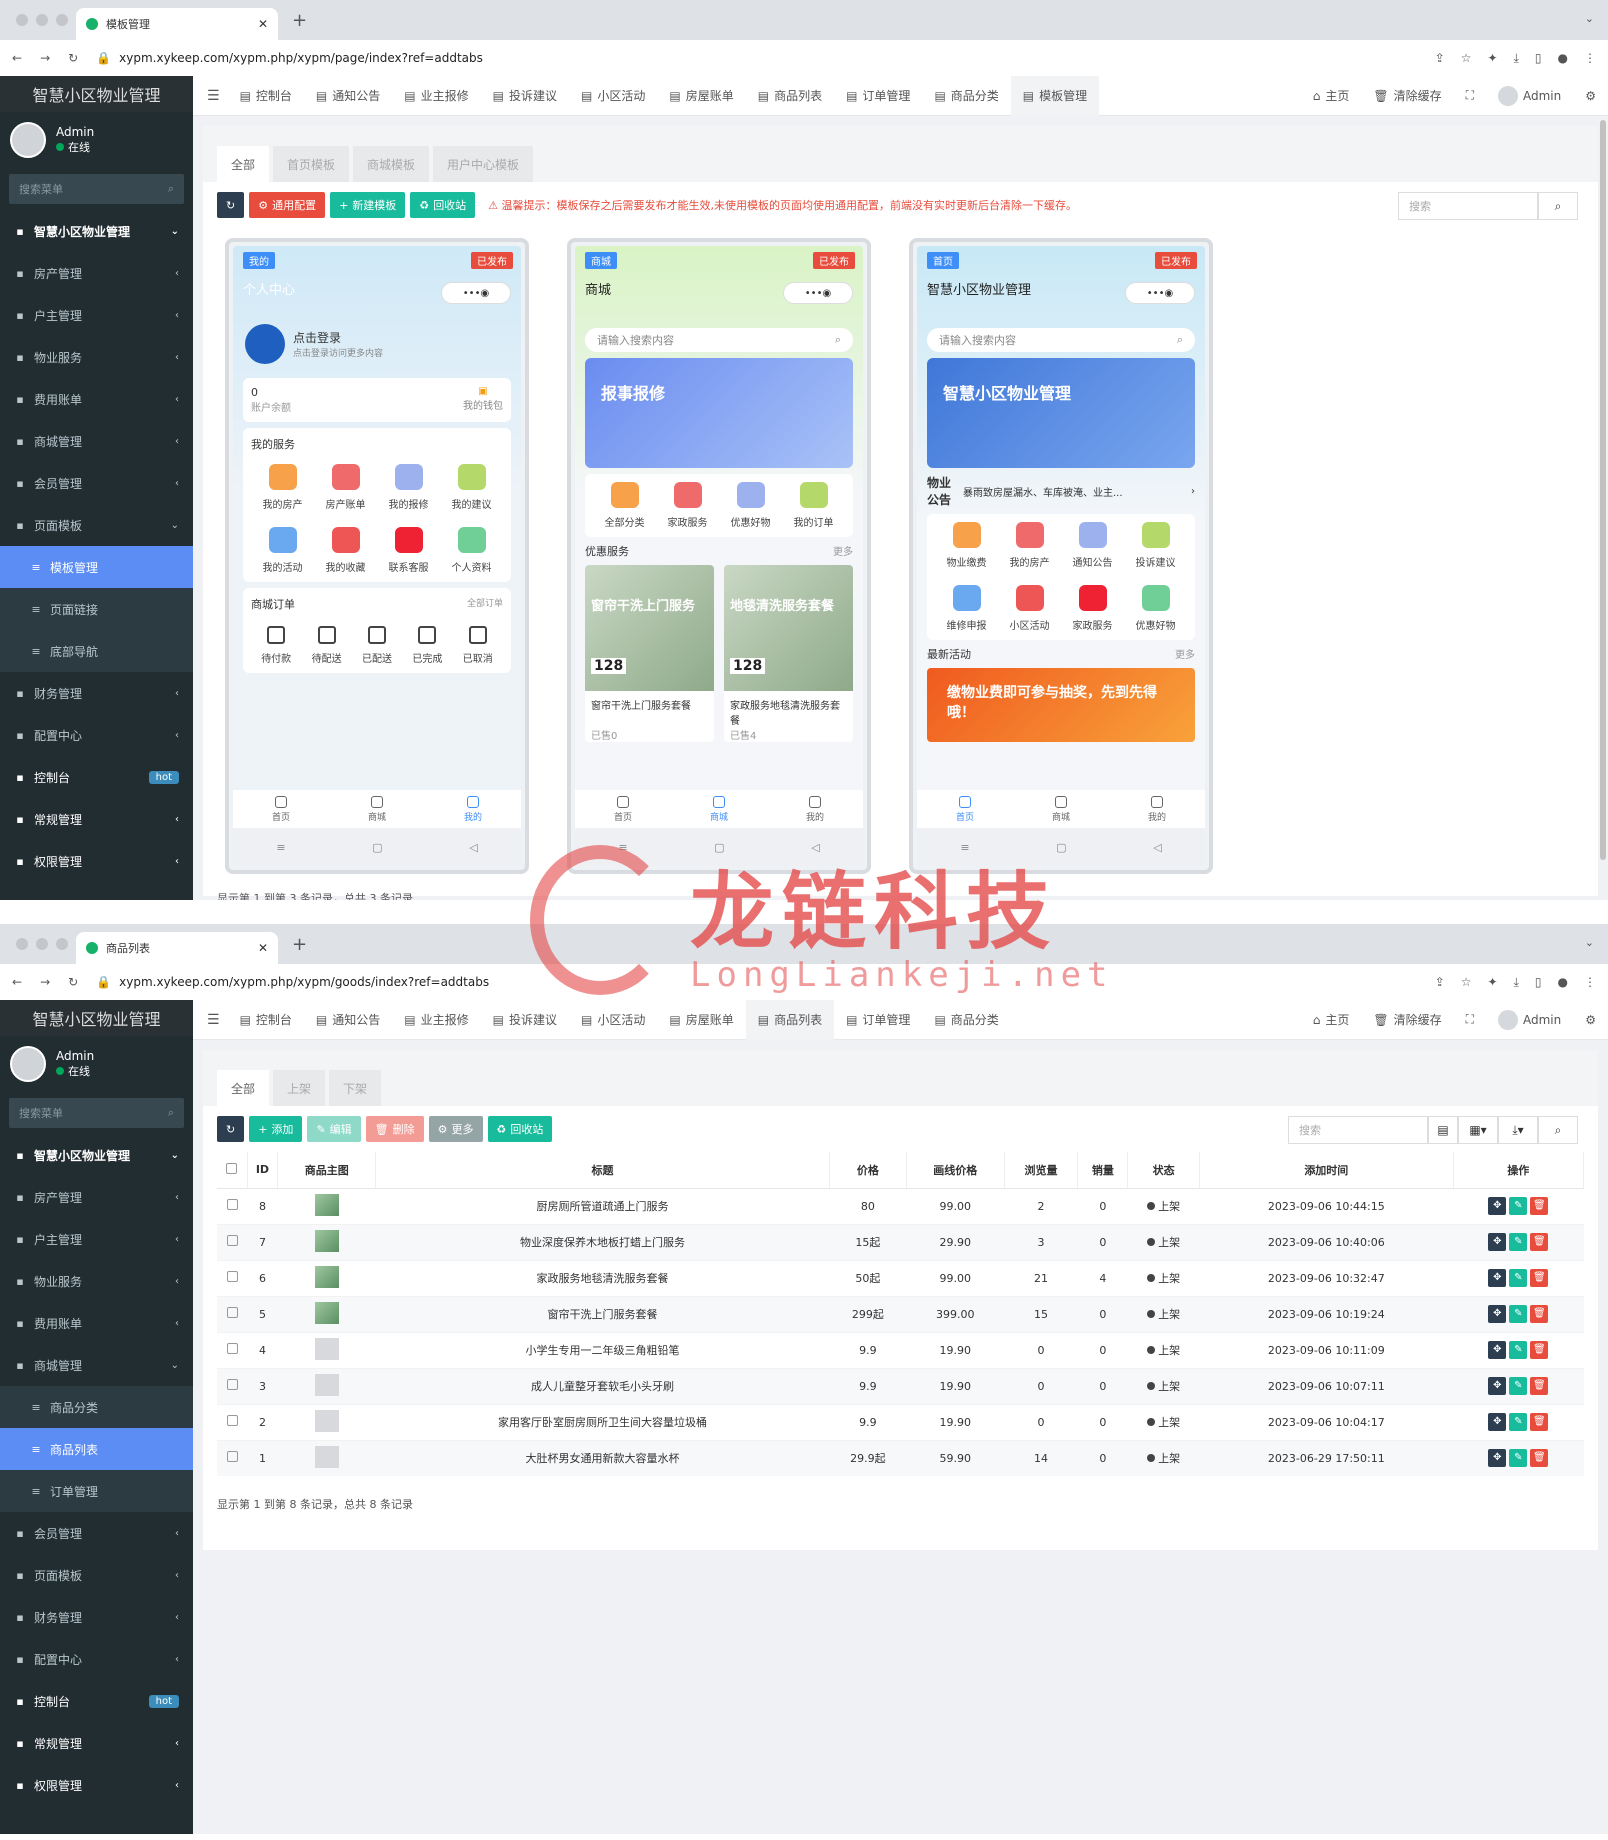 The height and width of the screenshot is (1840, 1608). I want to click on tab-list-icon: ⌄, so click(1589, 942).